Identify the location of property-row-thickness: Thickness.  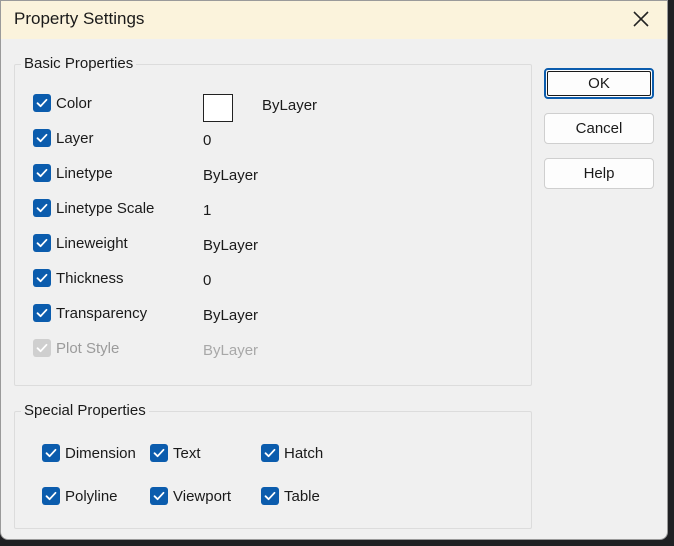
(191, 279).